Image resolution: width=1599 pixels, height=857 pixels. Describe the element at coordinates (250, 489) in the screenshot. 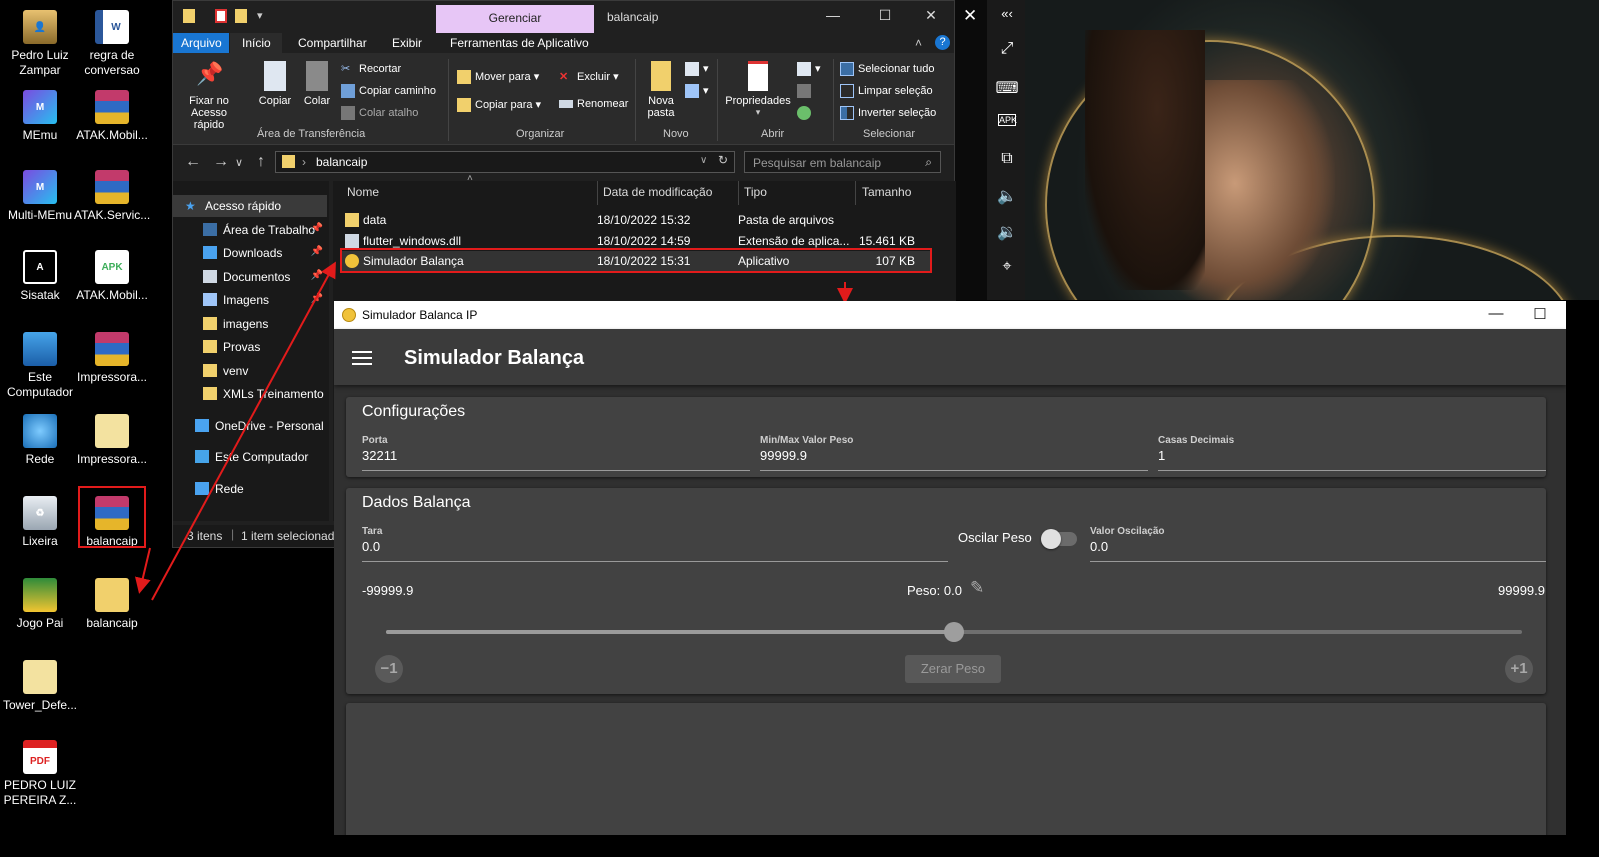

I see `nav-item: Rede` at that location.